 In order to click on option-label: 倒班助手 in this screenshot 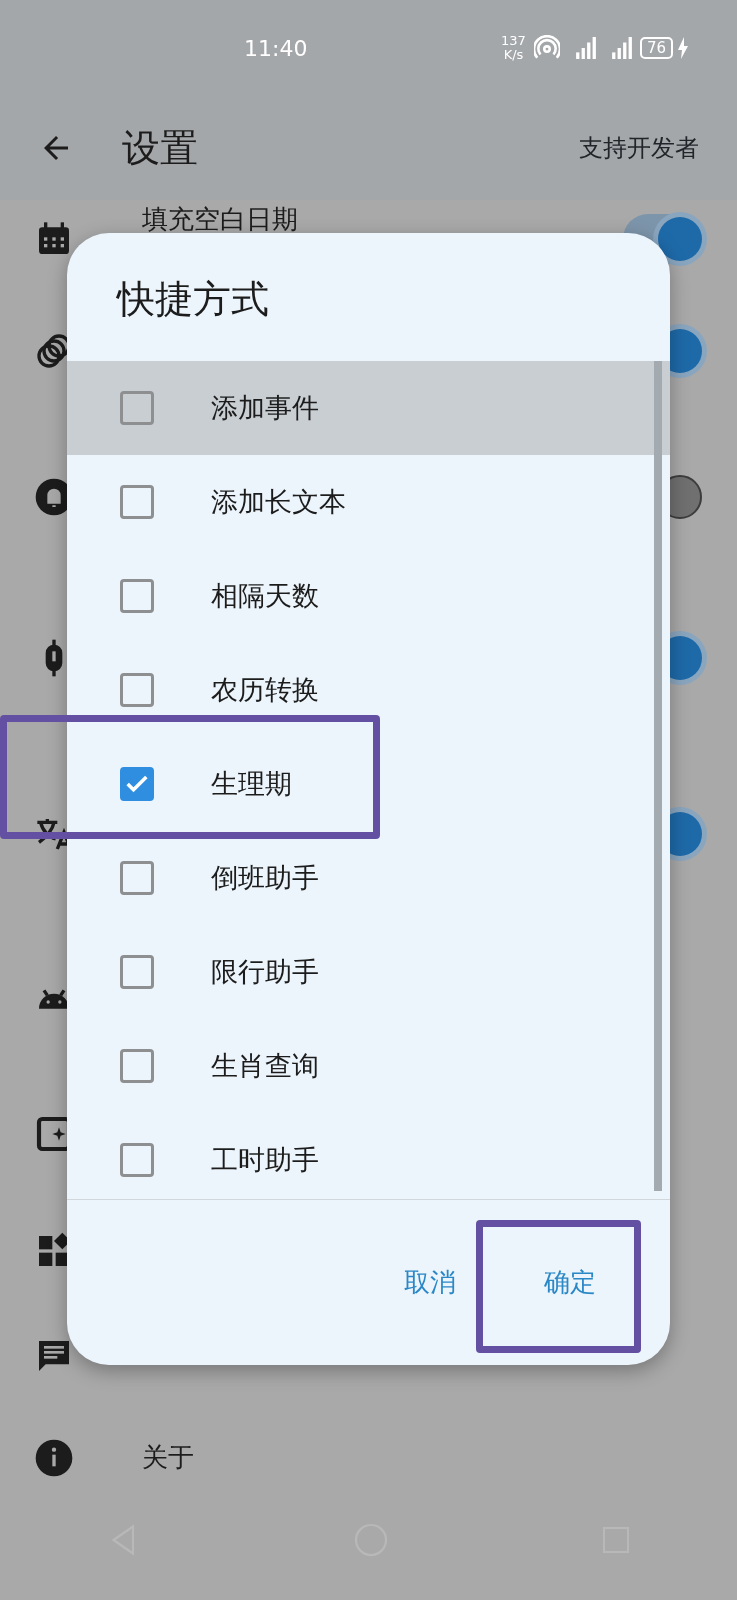, I will do `click(265, 877)`.